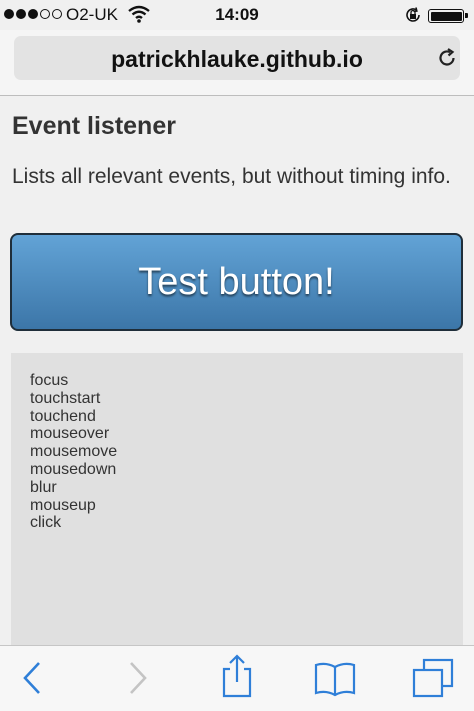  I want to click on url-text: patrickhlauke.github.io, so click(237, 59).